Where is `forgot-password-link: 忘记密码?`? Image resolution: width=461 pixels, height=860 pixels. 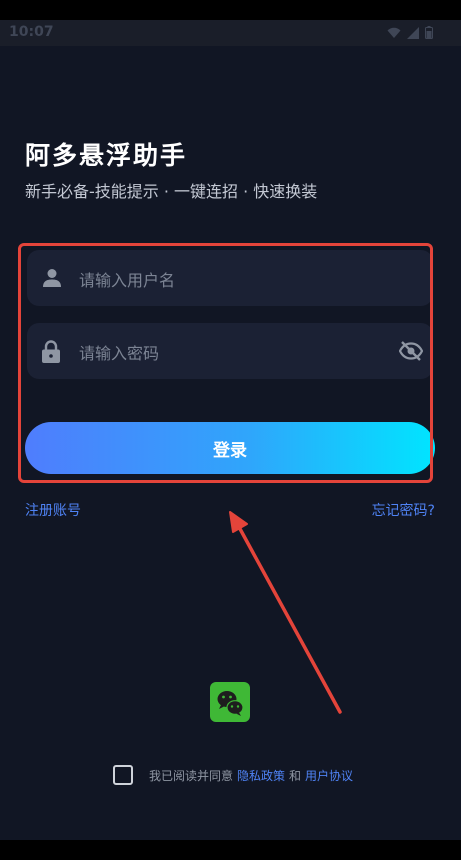
forgot-password-link: 忘记密码? is located at coordinates (403, 510).